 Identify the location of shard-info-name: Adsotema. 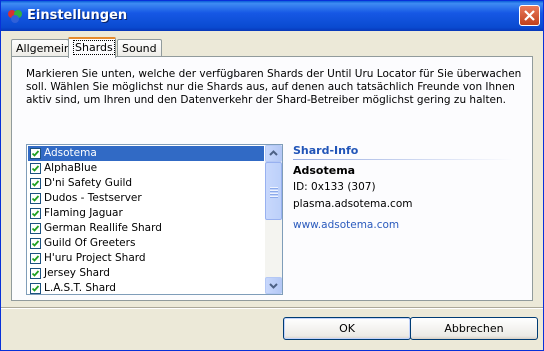
(324, 170).